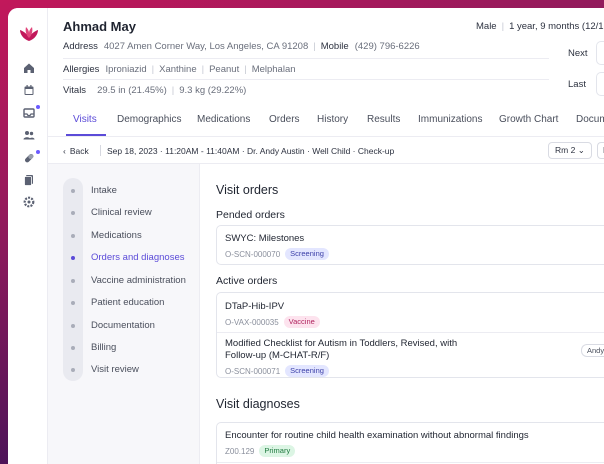  What do you see at coordinates (115, 369) in the screenshot?
I see `step-label: Visit review` at bounding box center [115, 369].